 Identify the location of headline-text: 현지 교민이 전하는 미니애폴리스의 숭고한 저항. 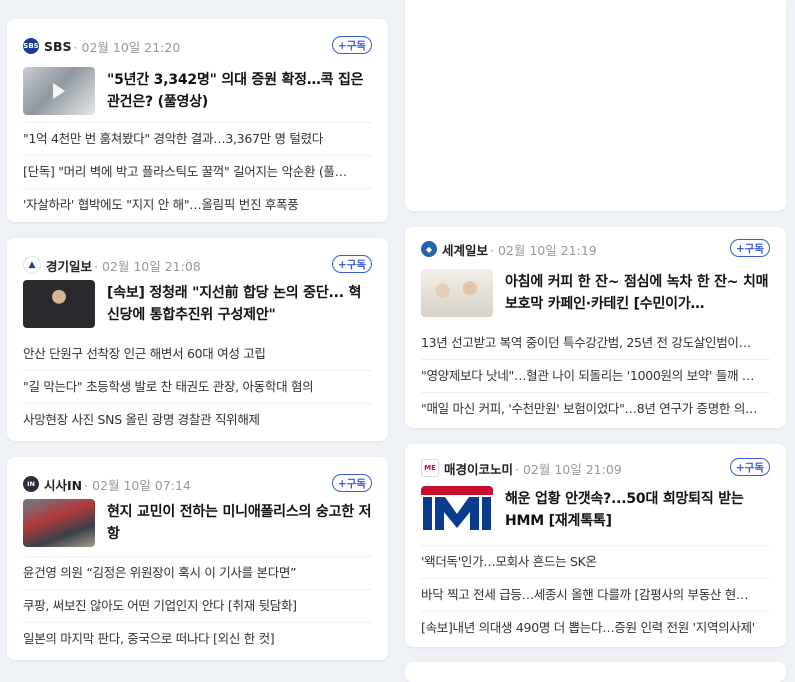
(239, 523).